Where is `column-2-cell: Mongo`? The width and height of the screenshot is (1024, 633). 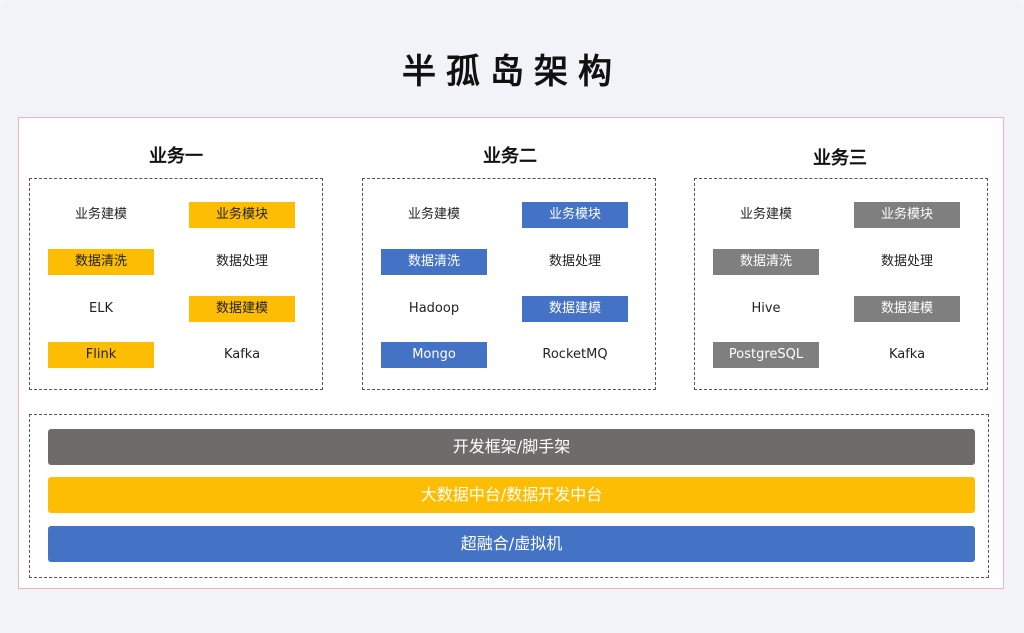 column-2-cell: Mongo is located at coordinates (434, 355).